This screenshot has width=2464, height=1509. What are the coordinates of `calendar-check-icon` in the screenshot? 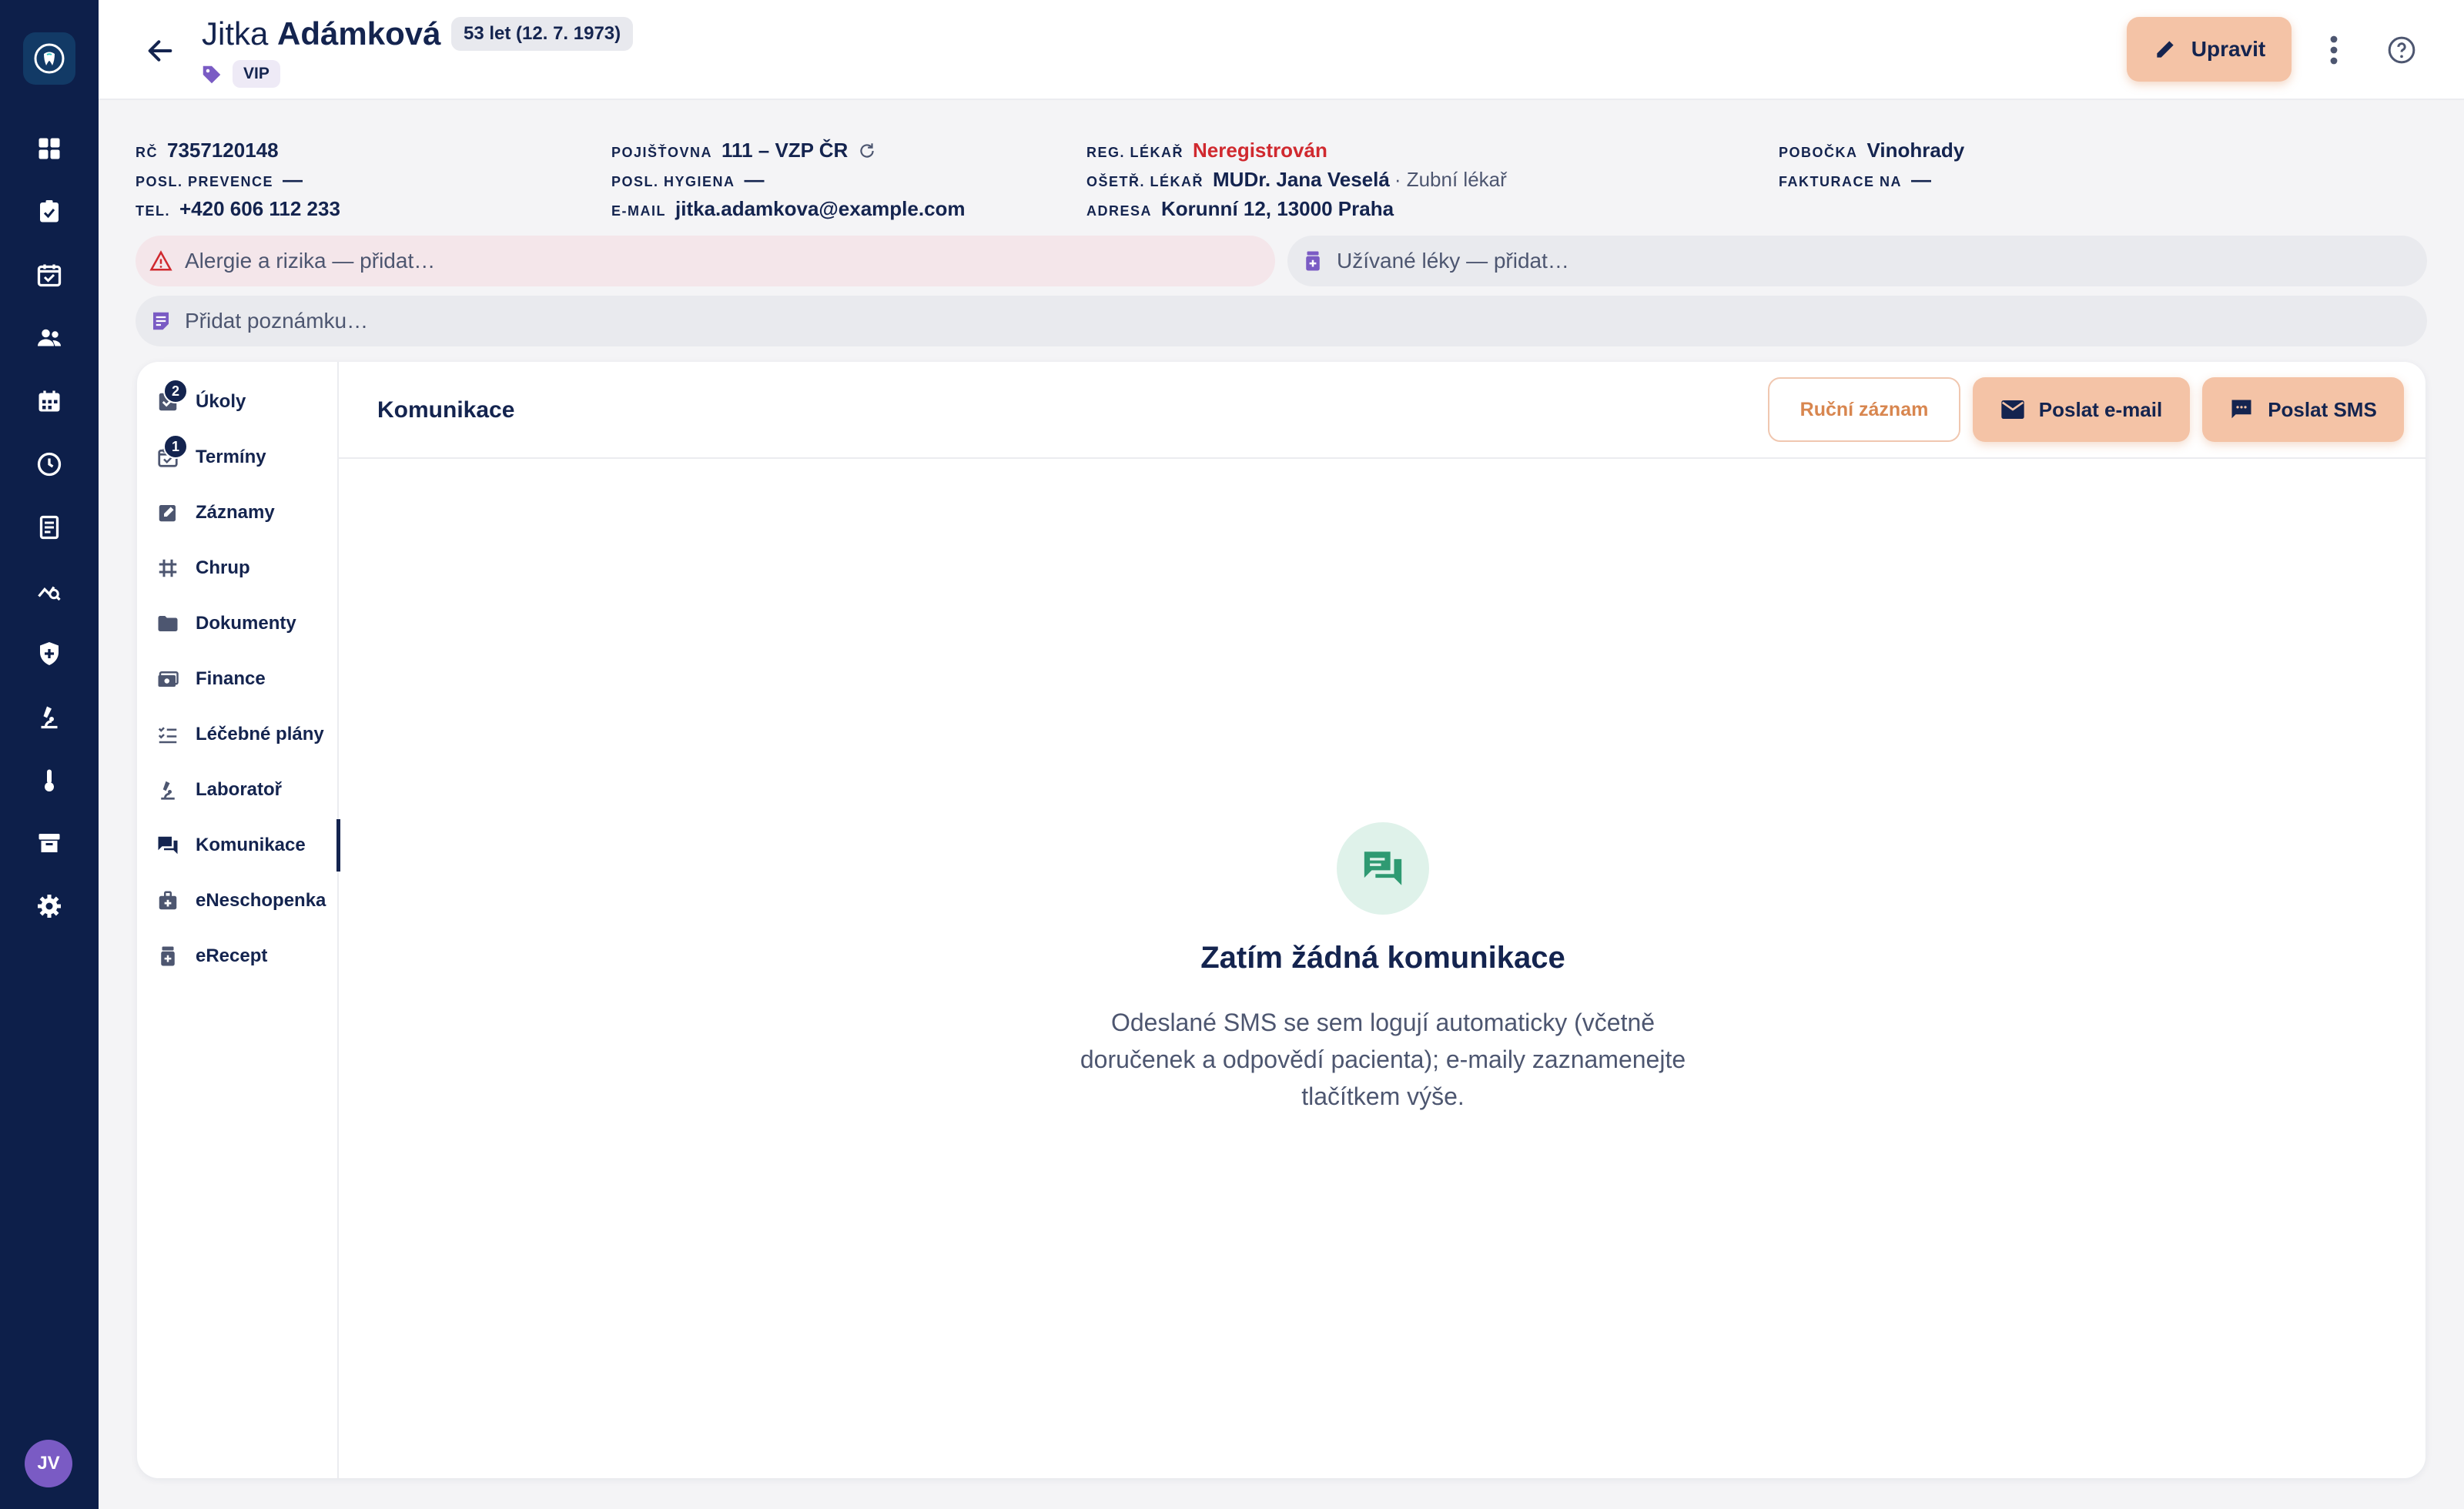 It's located at (49, 275).